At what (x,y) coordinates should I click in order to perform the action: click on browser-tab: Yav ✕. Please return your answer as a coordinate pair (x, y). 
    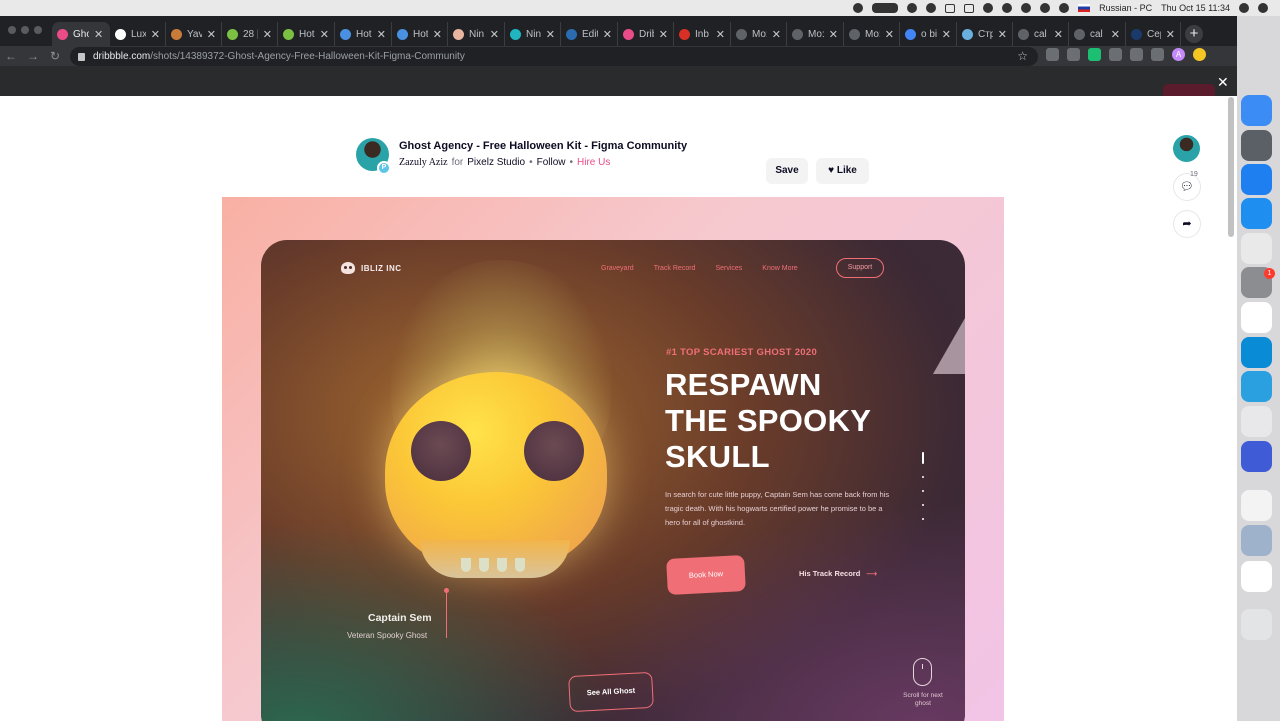
    Looking at the image, I should click on (194, 34).